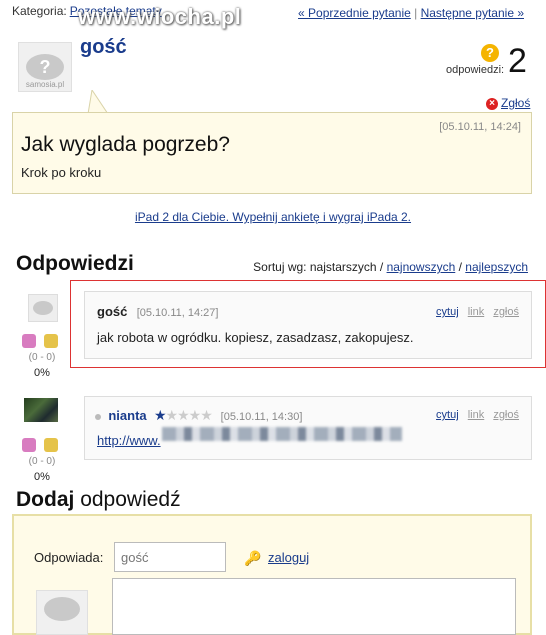 This screenshot has width=546, height=635. I want to click on answer-date: [05.10.11, 14:27], so click(177, 313).